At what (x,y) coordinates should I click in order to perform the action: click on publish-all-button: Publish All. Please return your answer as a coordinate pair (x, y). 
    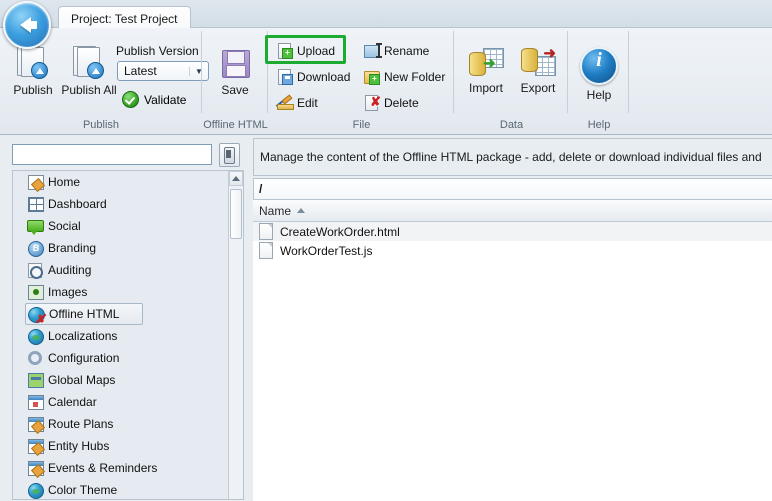
    Looking at the image, I should click on (89, 71).